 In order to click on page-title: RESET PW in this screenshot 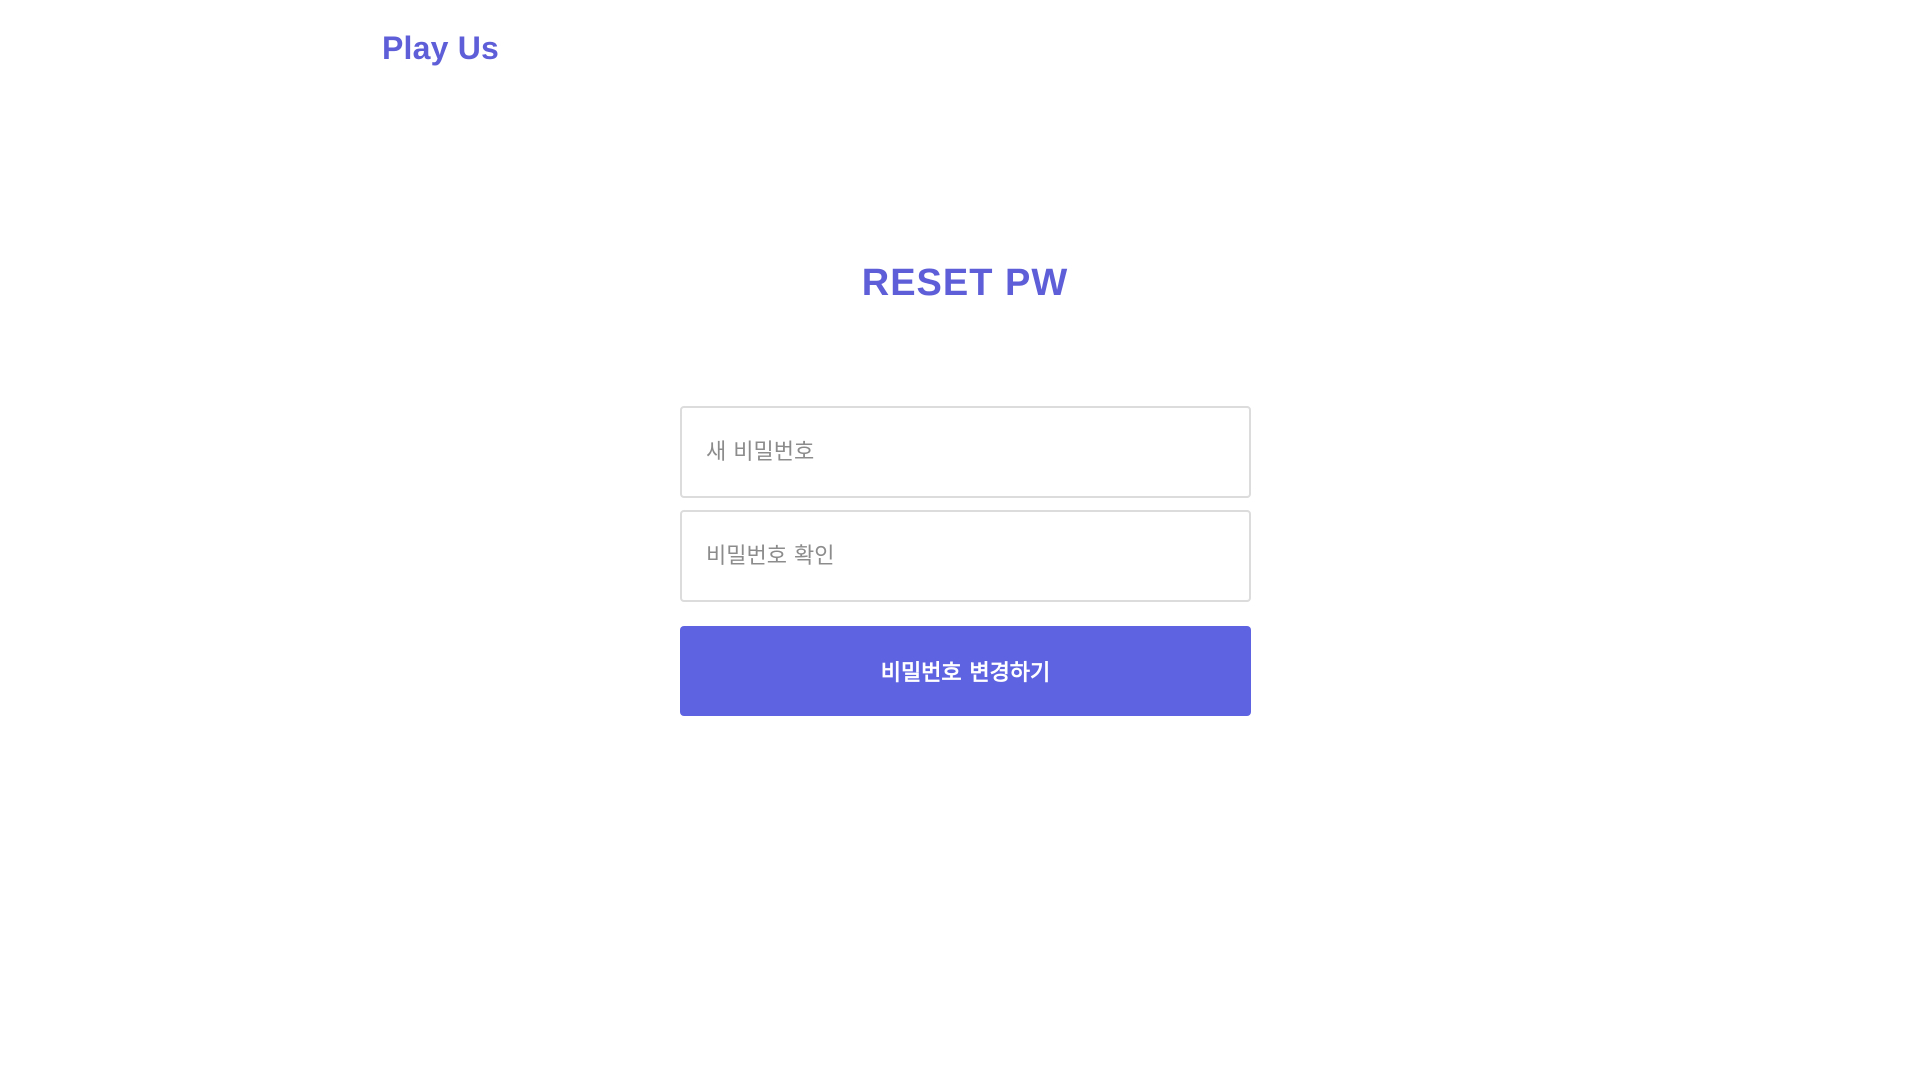, I will do `click(965, 283)`.